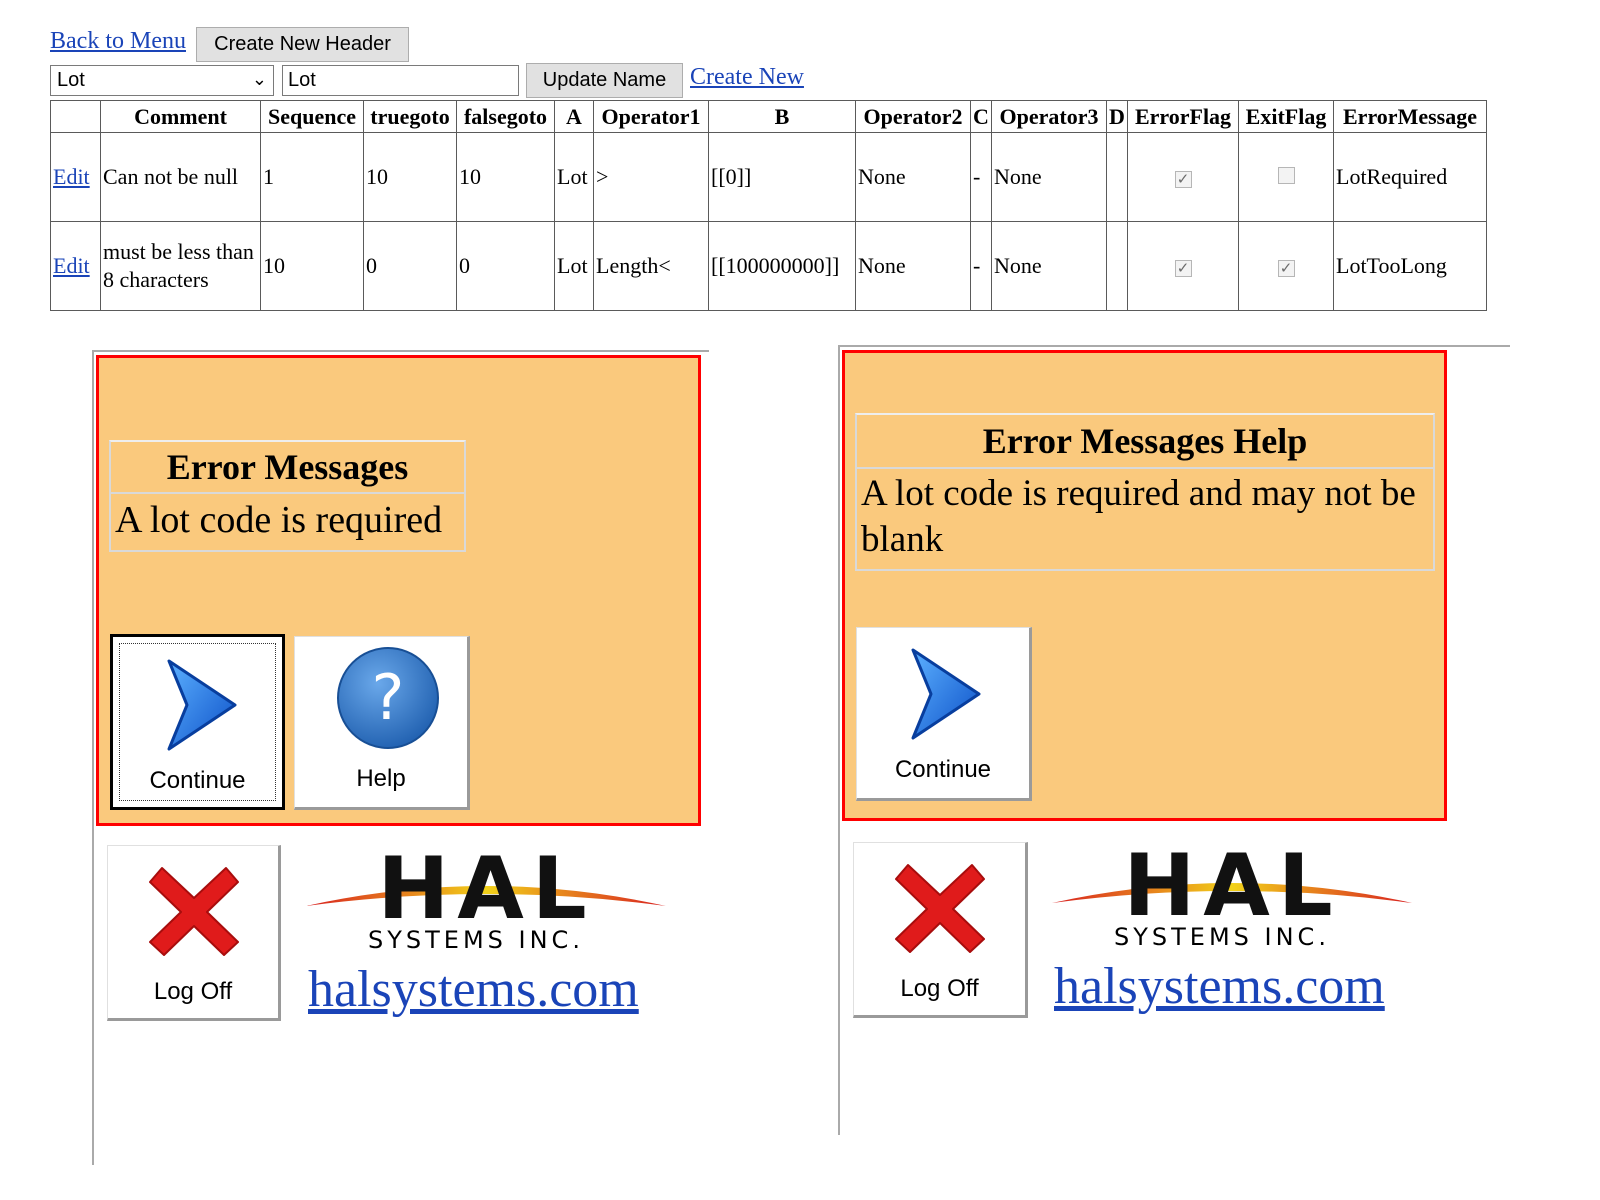 Image resolution: width=1600 pixels, height=1200 pixels. Describe the element at coordinates (574, 116) in the screenshot. I see `column-header: A` at that location.